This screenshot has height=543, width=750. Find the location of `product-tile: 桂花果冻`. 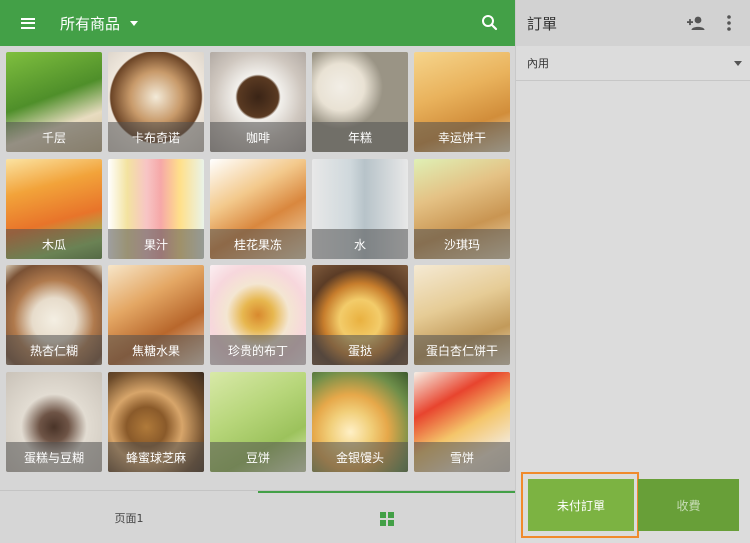

product-tile: 桂花果冻 is located at coordinates (258, 209).